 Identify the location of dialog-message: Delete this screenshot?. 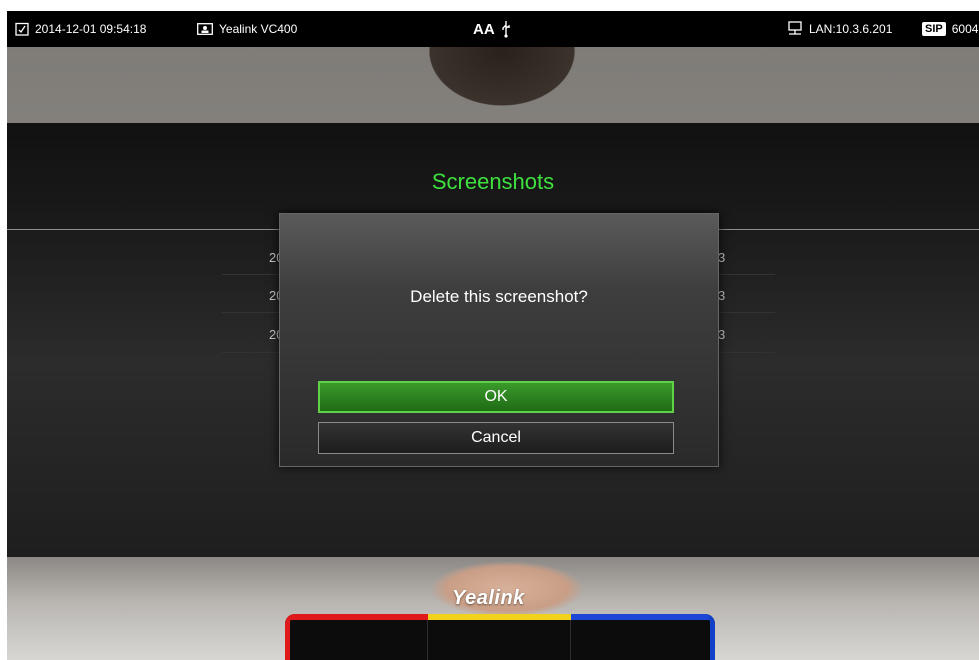
(499, 296).